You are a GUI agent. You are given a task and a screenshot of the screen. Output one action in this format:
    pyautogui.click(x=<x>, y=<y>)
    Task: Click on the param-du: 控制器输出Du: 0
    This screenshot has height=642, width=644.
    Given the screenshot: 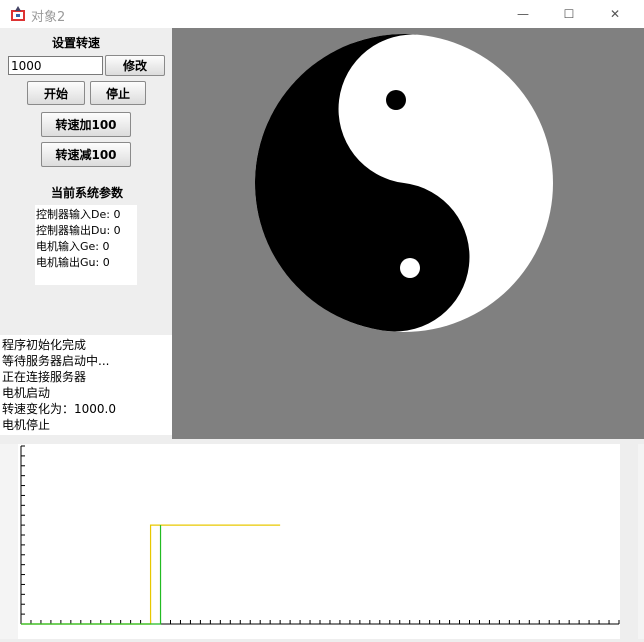 What is the action you would take?
    pyautogui.click(x=78, y=230)
    